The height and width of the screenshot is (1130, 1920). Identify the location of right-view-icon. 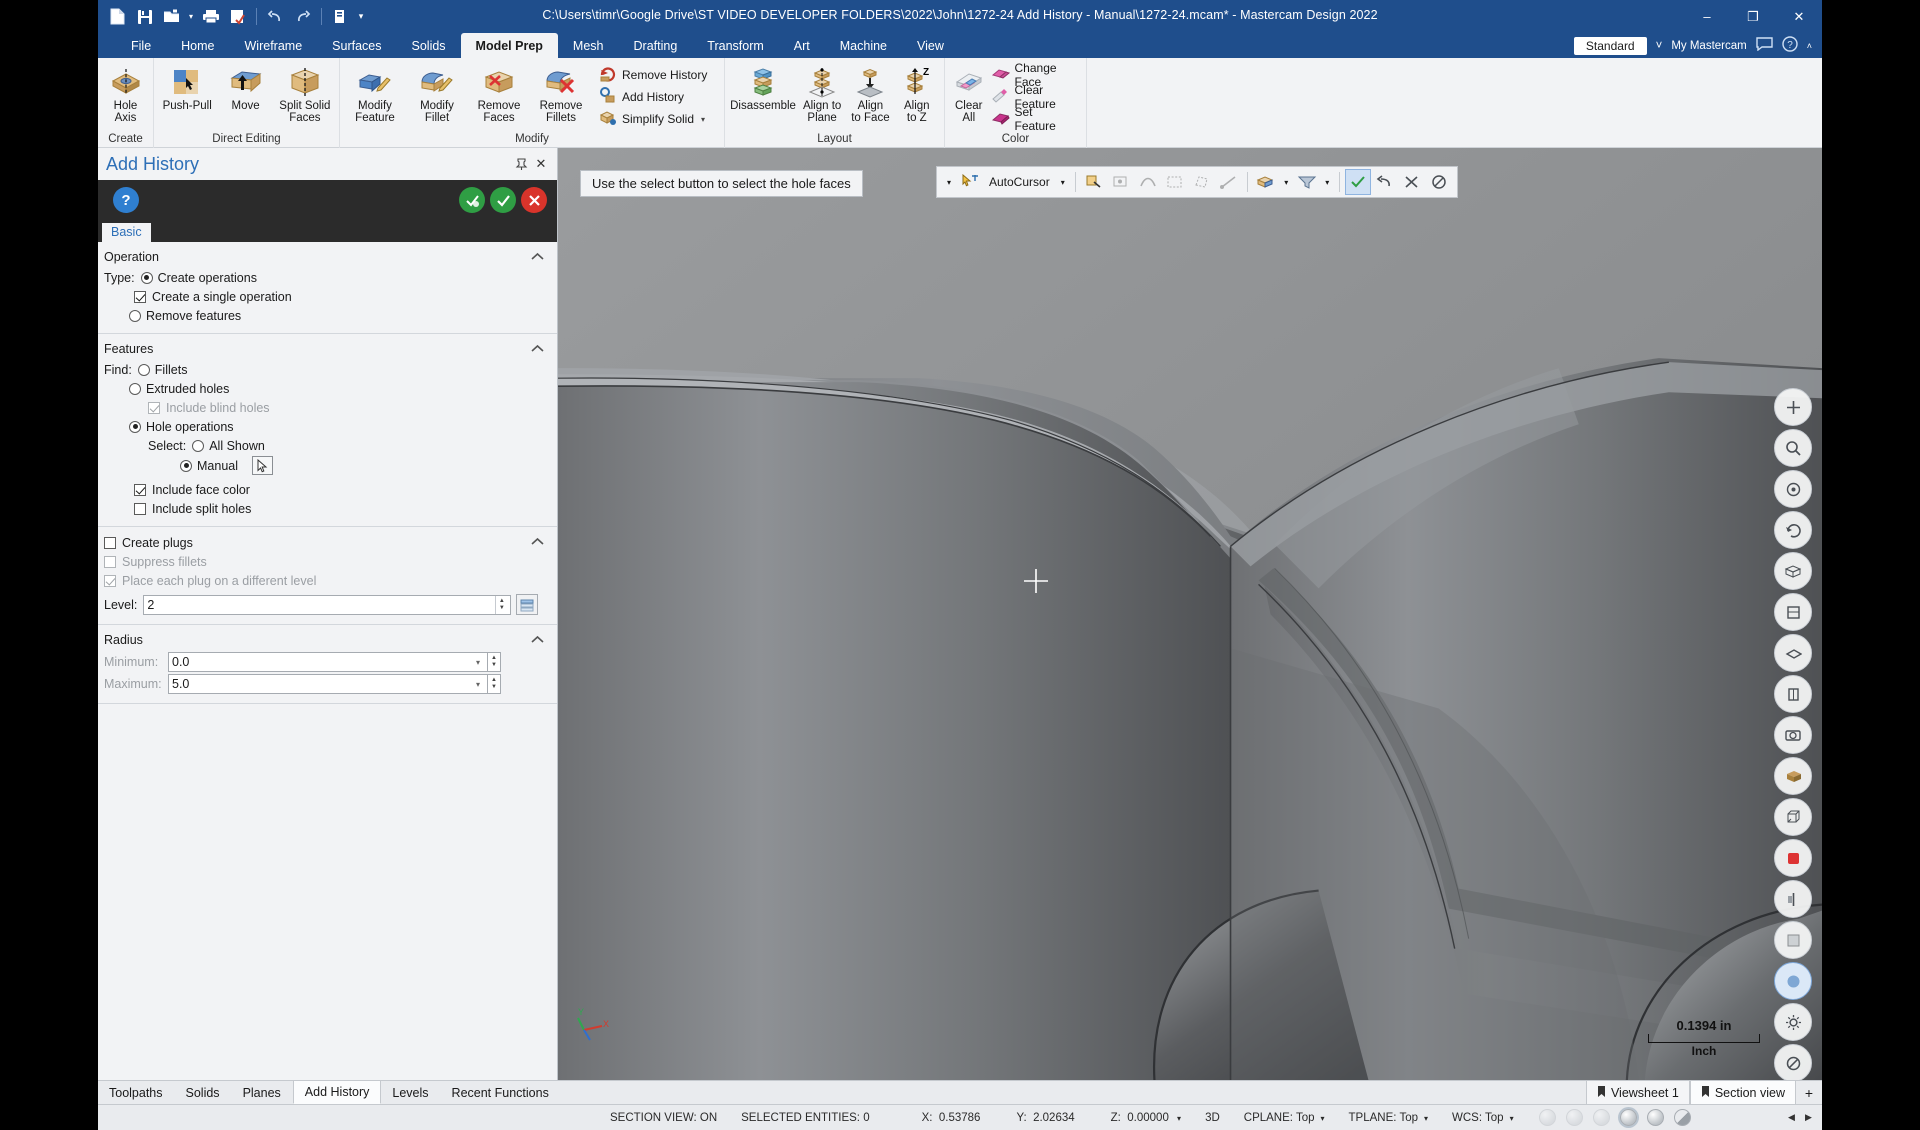
(1793, 694).